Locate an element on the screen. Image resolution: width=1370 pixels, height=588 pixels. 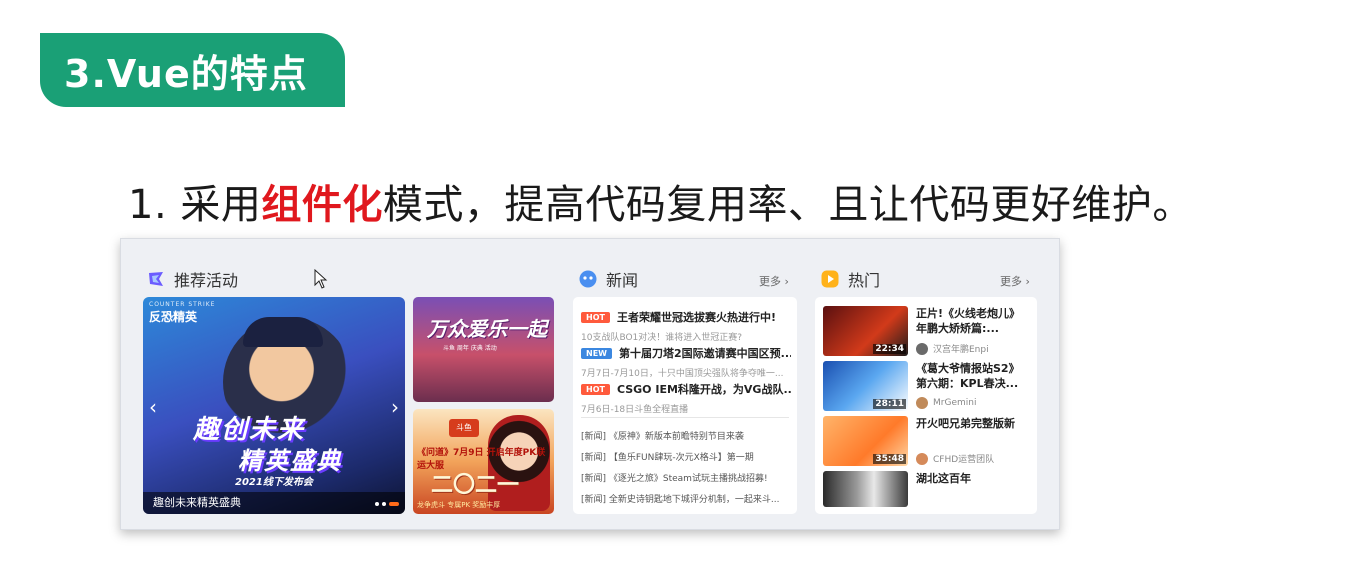
banner-prev-arrow: ‹ is located at coordinates (153, 407).